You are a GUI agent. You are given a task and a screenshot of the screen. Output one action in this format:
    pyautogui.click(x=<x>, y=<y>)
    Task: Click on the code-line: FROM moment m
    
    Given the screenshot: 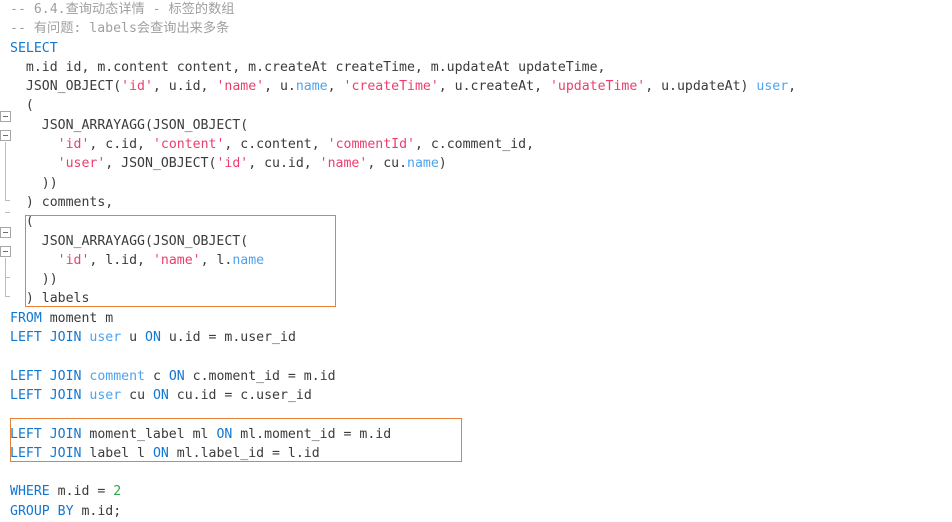 What is the action you would take?
    pyautogui.click(x=476, y=318)
    